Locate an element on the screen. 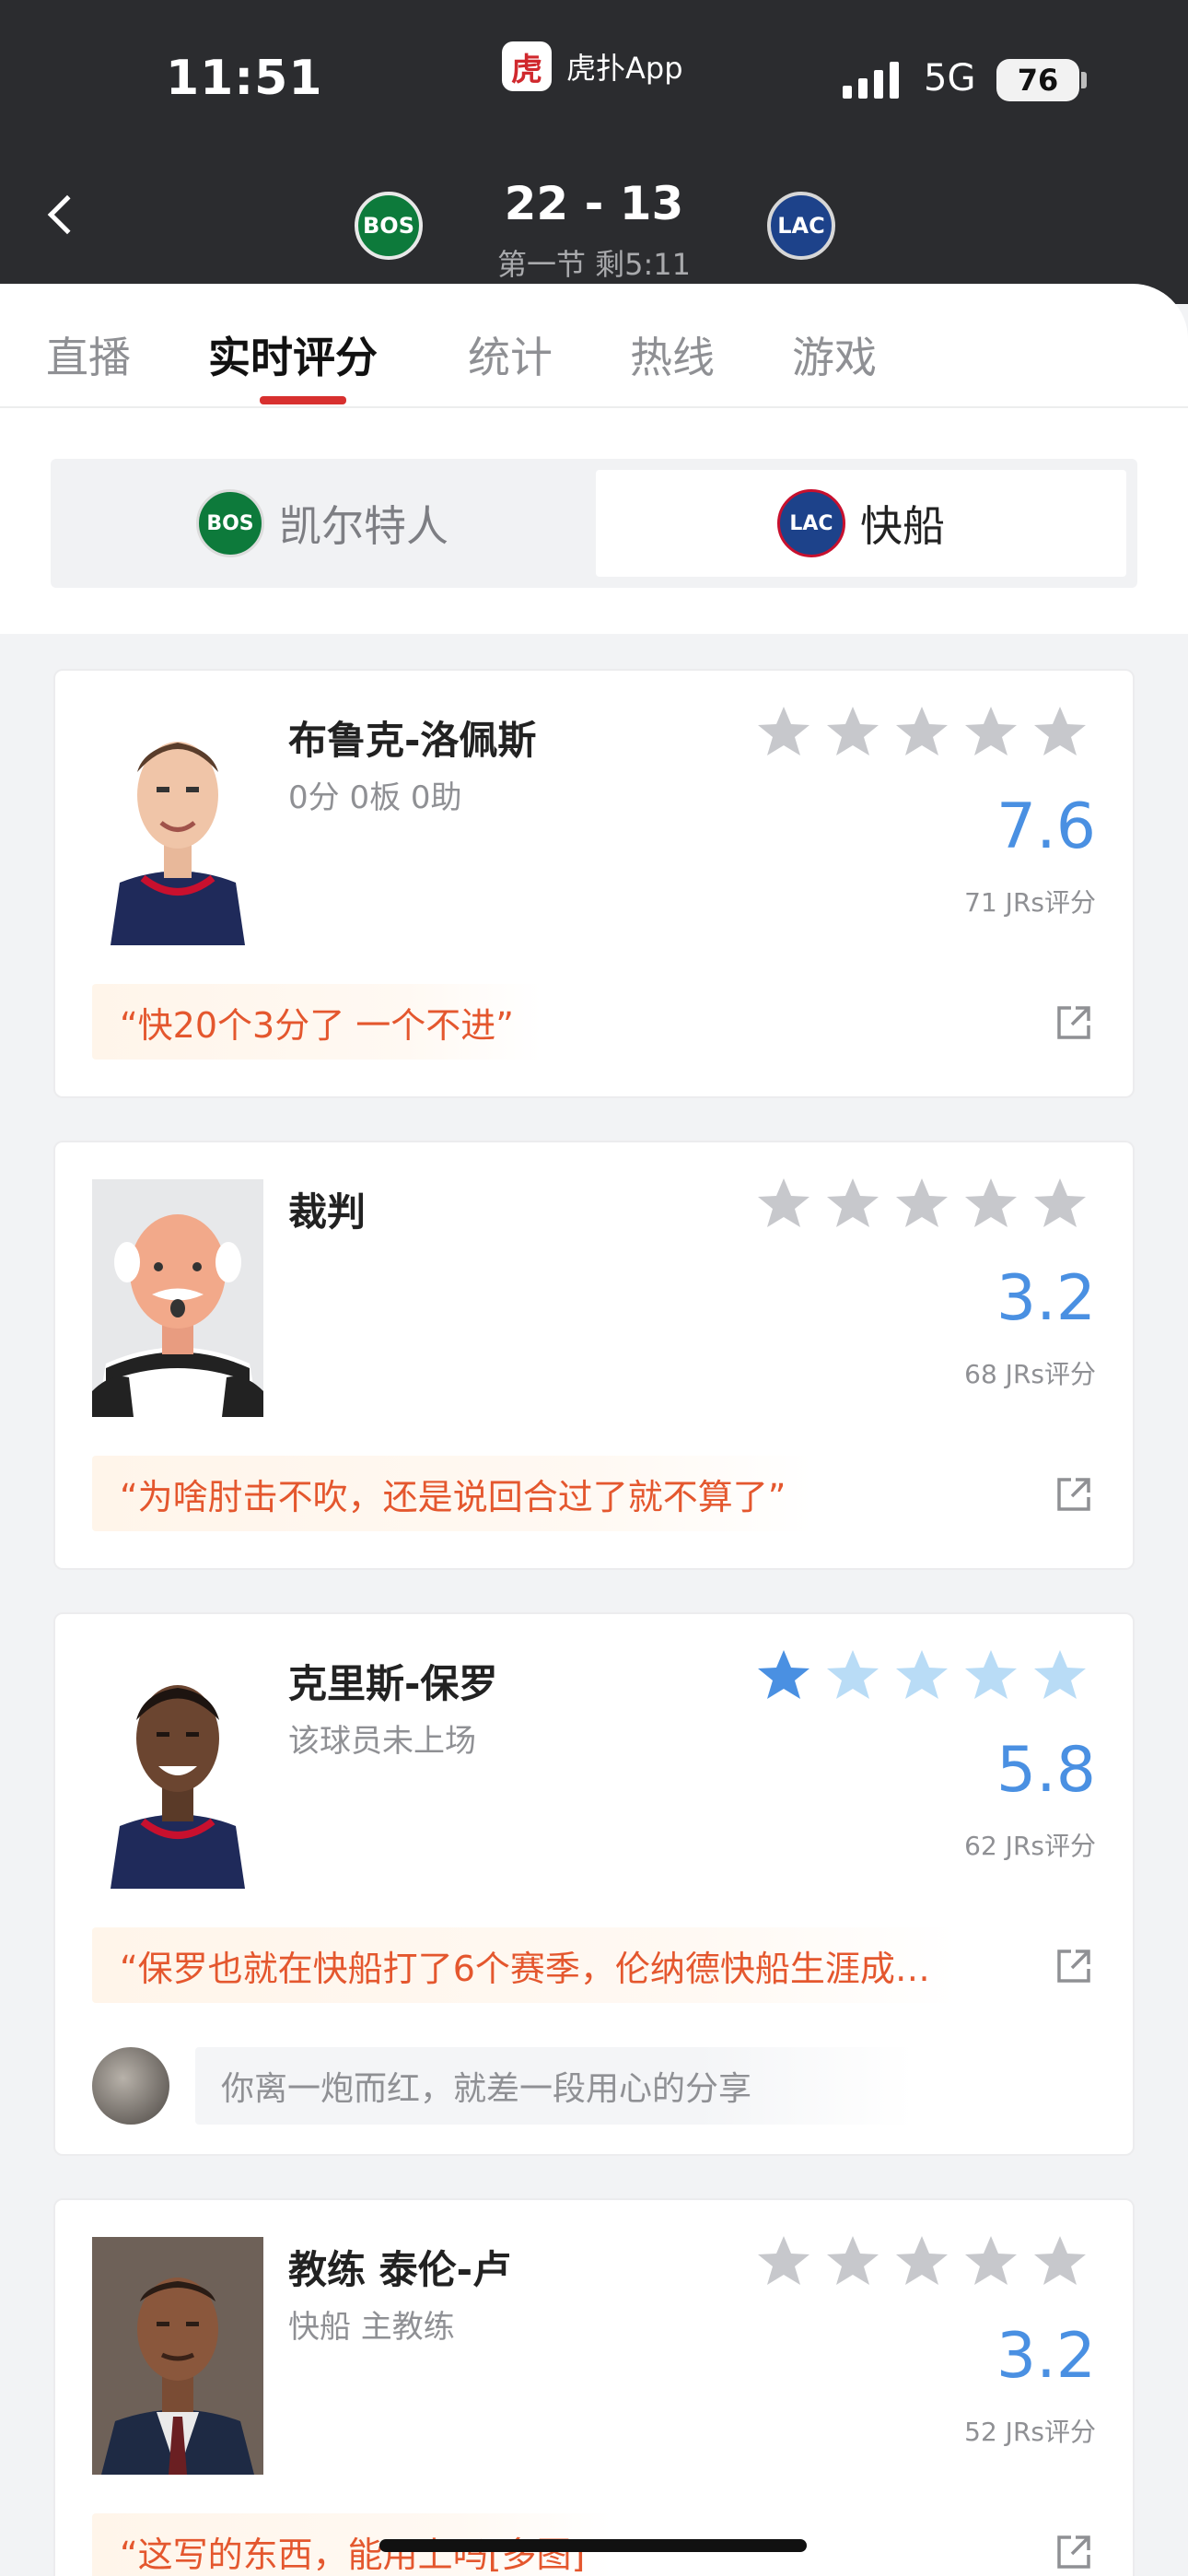  tab-games: 游戏 is located at coordinates (835, 354).